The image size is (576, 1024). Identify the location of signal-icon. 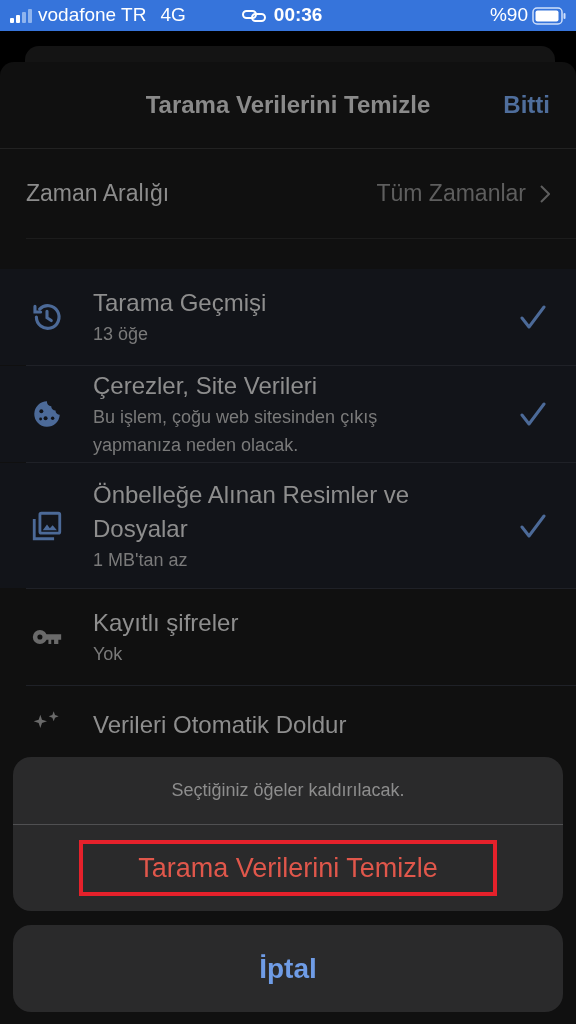
(21, 15).